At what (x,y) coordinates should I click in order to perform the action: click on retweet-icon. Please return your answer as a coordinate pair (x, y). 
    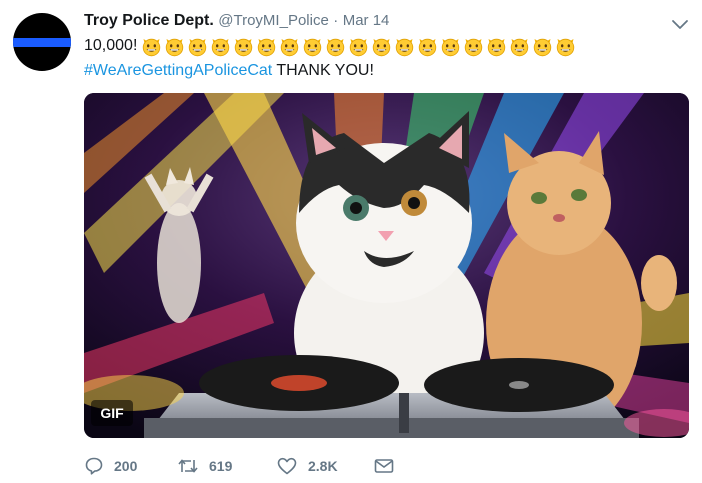
    Looking at the image, I should click on (188, 466).